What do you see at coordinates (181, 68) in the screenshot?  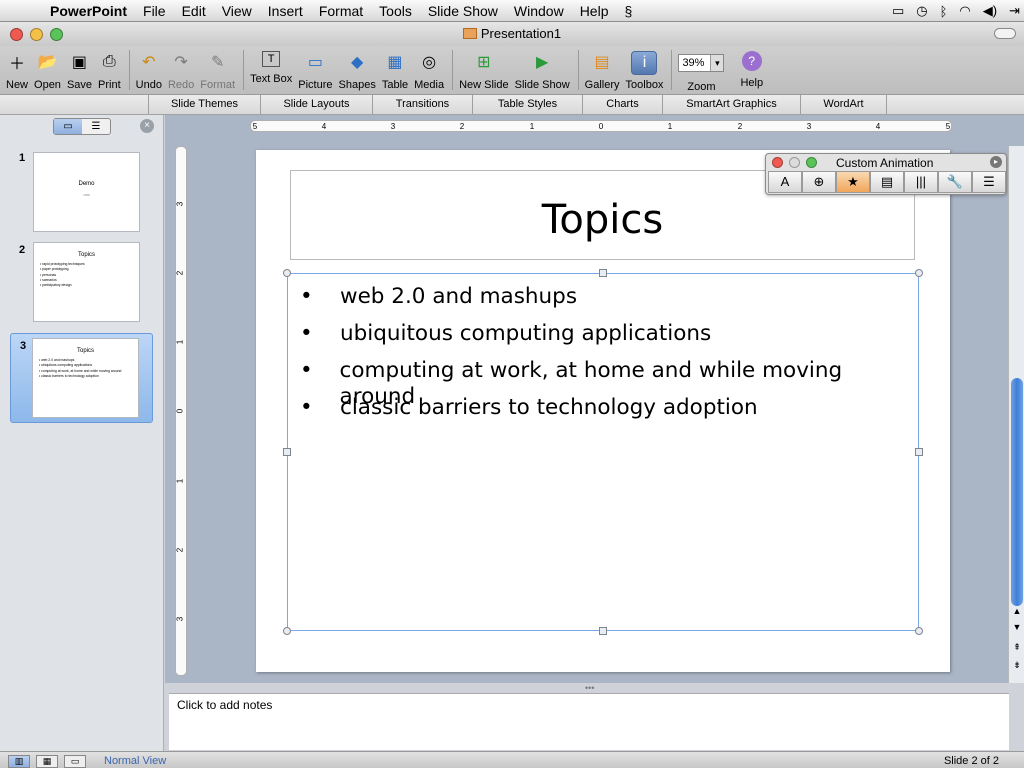 I see `redo-button: ↷ Redo` at bounding box center [181, 68].